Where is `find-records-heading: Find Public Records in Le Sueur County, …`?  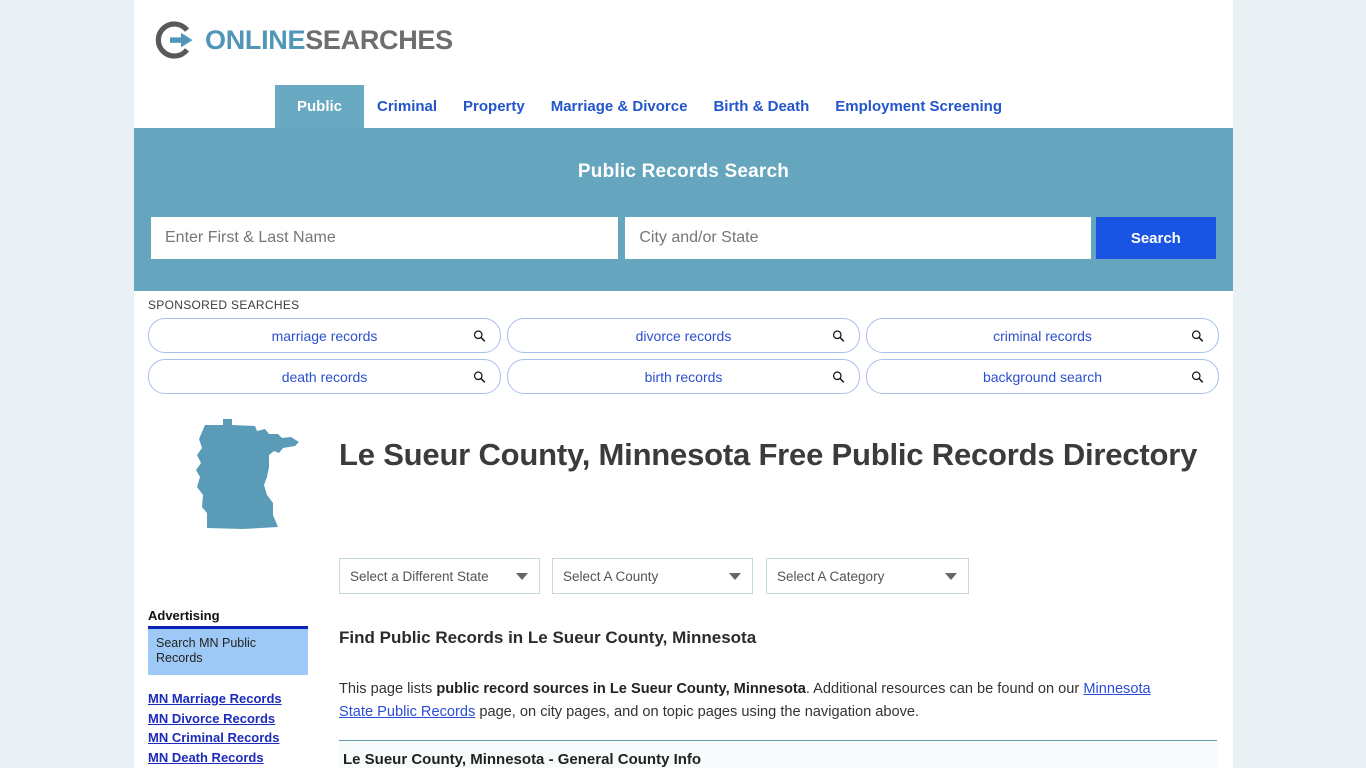
find-records-heading: Find Public Records in Le Sueur County, … is located at coordinates (548, 637).